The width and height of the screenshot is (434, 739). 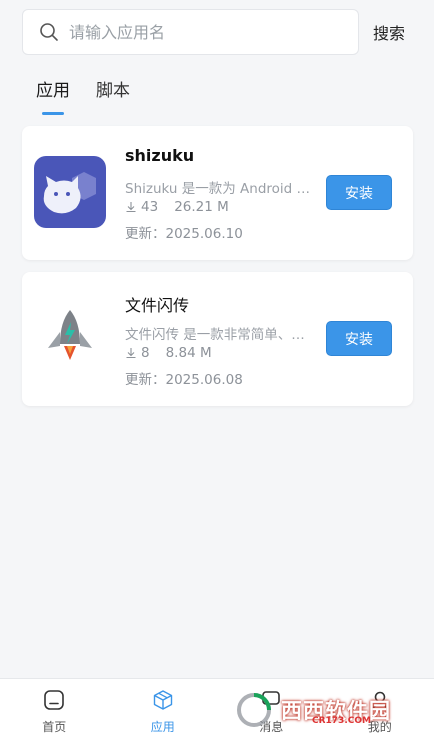 I want to click on search-field, so click(x=190, y=32).